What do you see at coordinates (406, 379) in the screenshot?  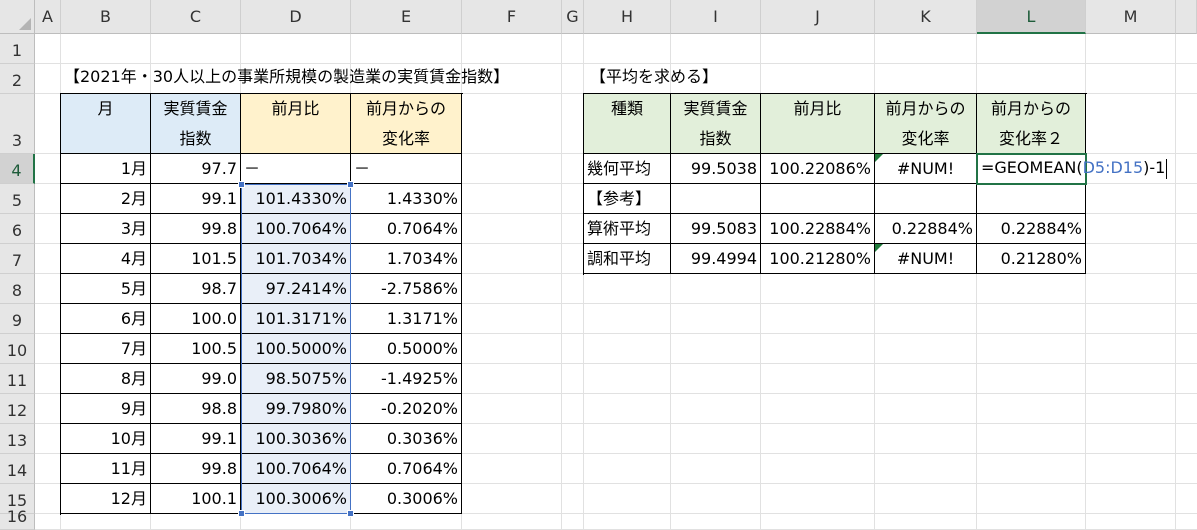 I see `cell-change-rate: -1.4925%` at bounding box center [406, 379].